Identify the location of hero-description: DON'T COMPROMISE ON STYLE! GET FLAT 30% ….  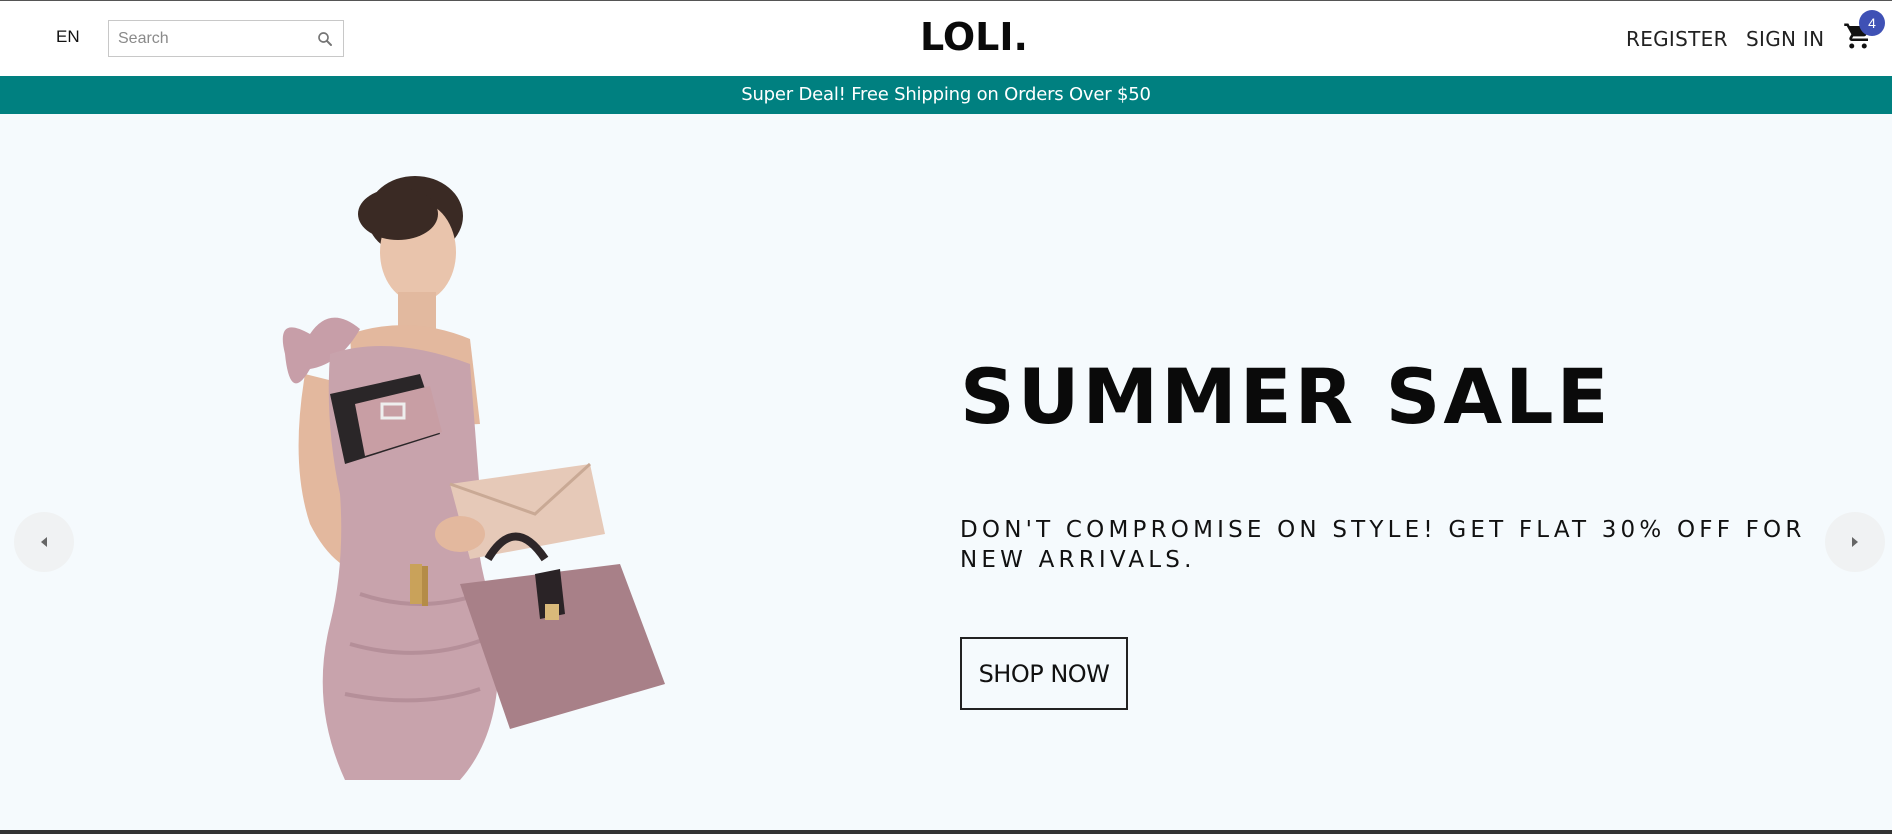
(1383, 545).